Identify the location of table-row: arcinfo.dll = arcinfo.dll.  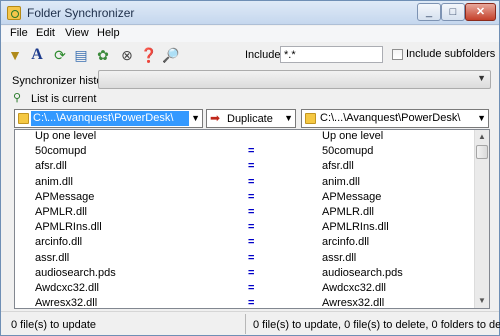
(245, 243).